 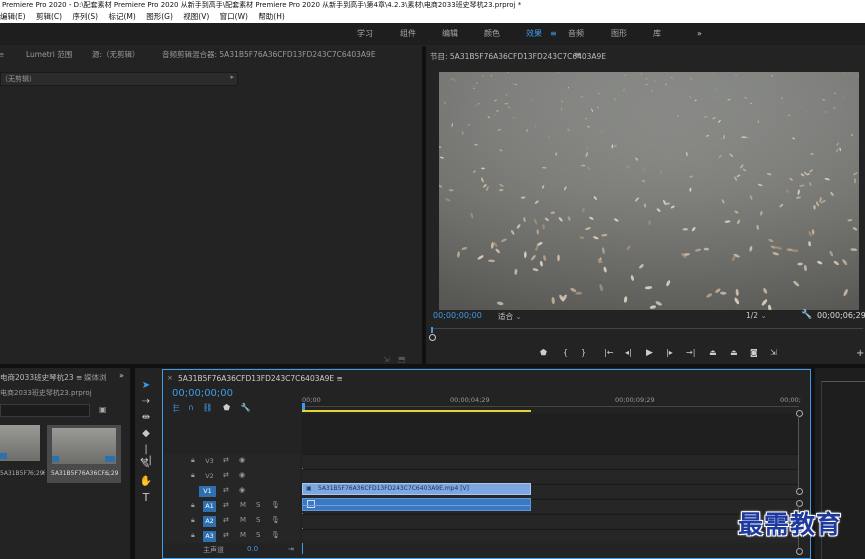 What do you see at coordinates (303, 406) in the screenshot?
I see `timeline-playhead` at bounding box center [303, 406].